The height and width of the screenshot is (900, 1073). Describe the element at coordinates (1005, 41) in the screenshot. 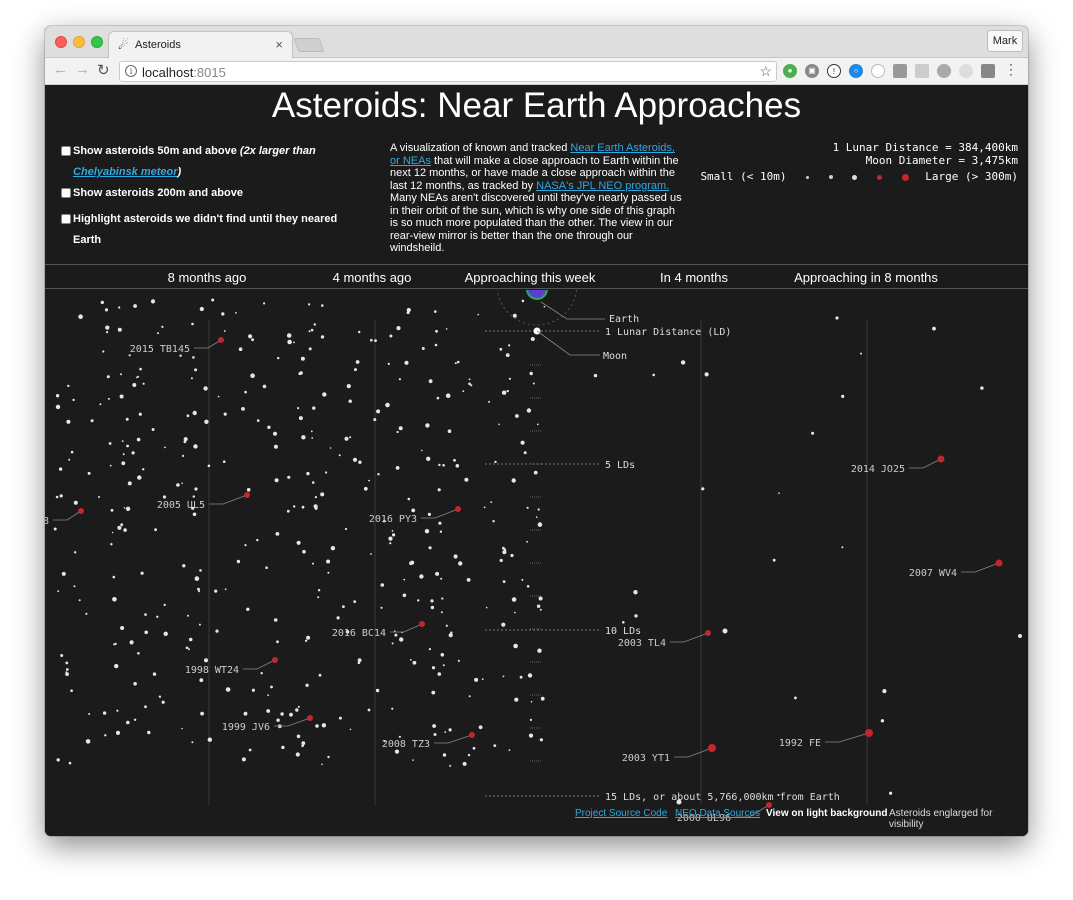

I see `profile-button: Mark` at that location.